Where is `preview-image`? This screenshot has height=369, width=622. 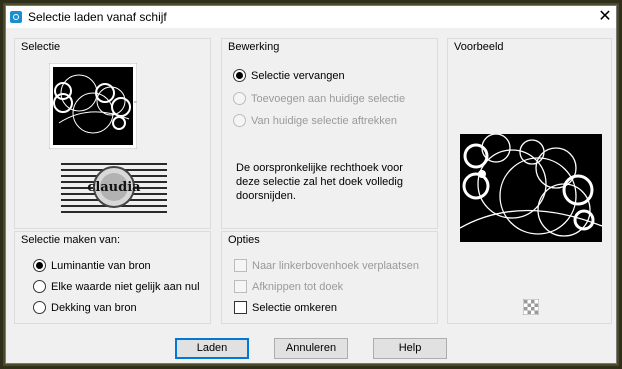
preview-image is located at coordinates (531, 188).